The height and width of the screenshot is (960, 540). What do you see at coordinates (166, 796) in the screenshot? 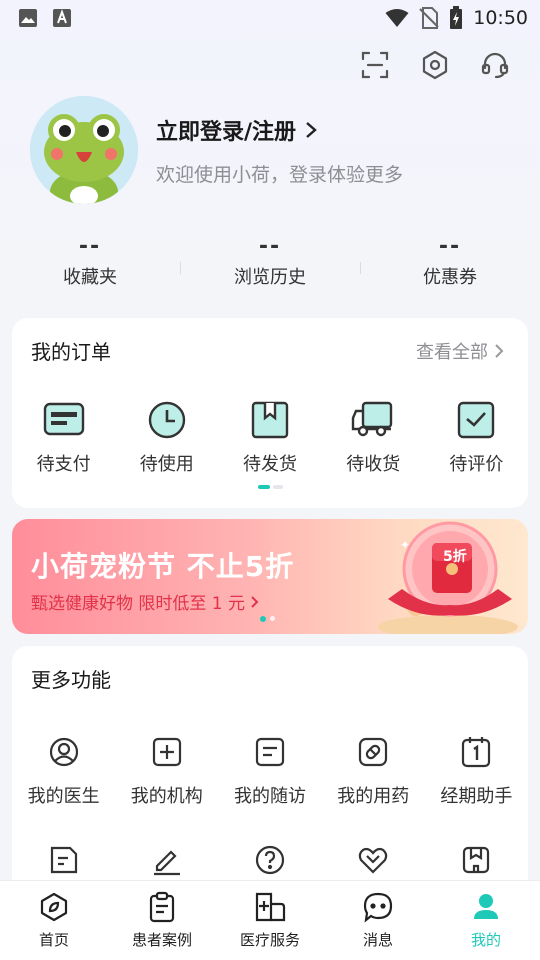
I see `feature-label: 我的机构` at bounding box center [166, 796].